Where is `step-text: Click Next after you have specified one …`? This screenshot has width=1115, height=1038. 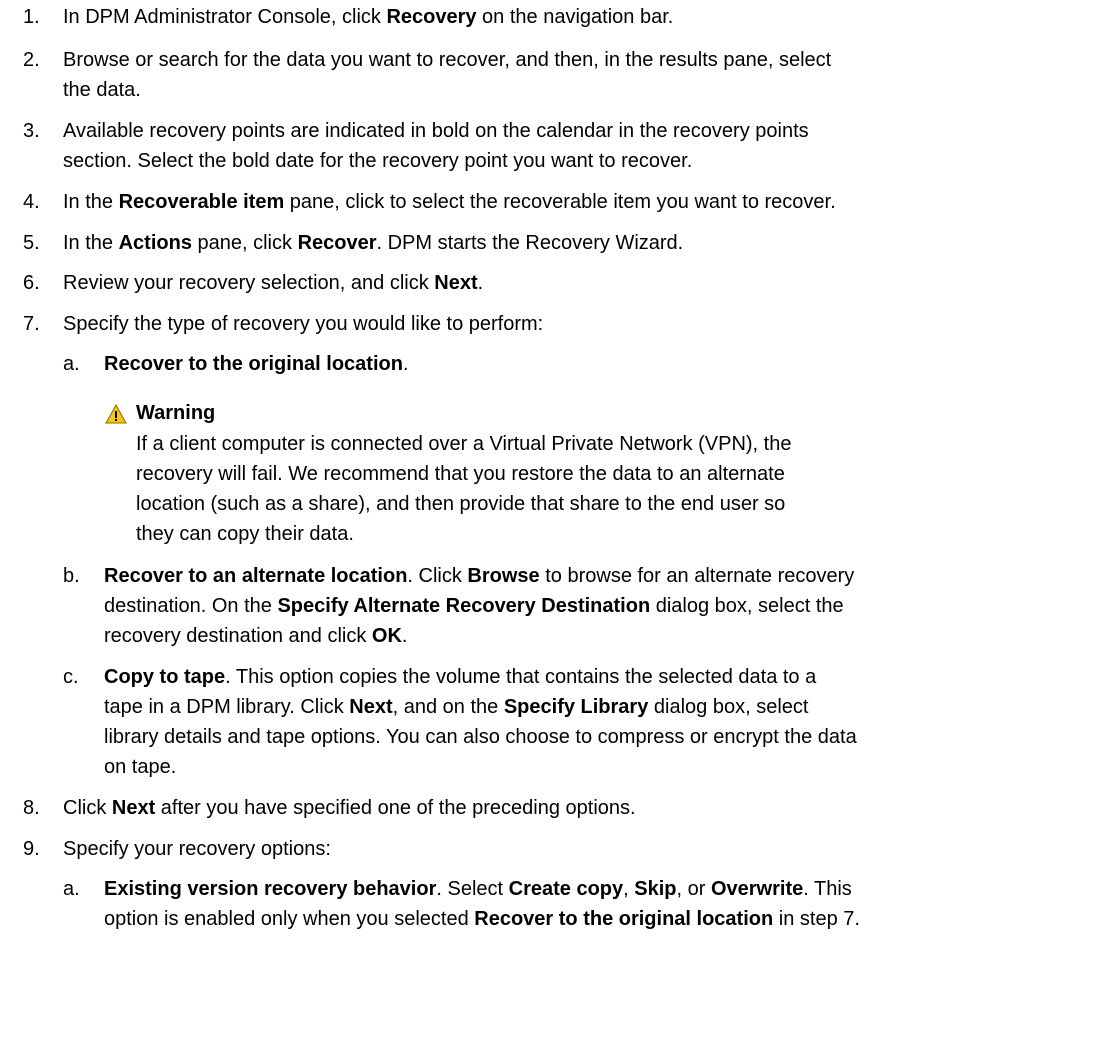
step-text: Click Next after you have specified one … is located at coordinates (349, 808).